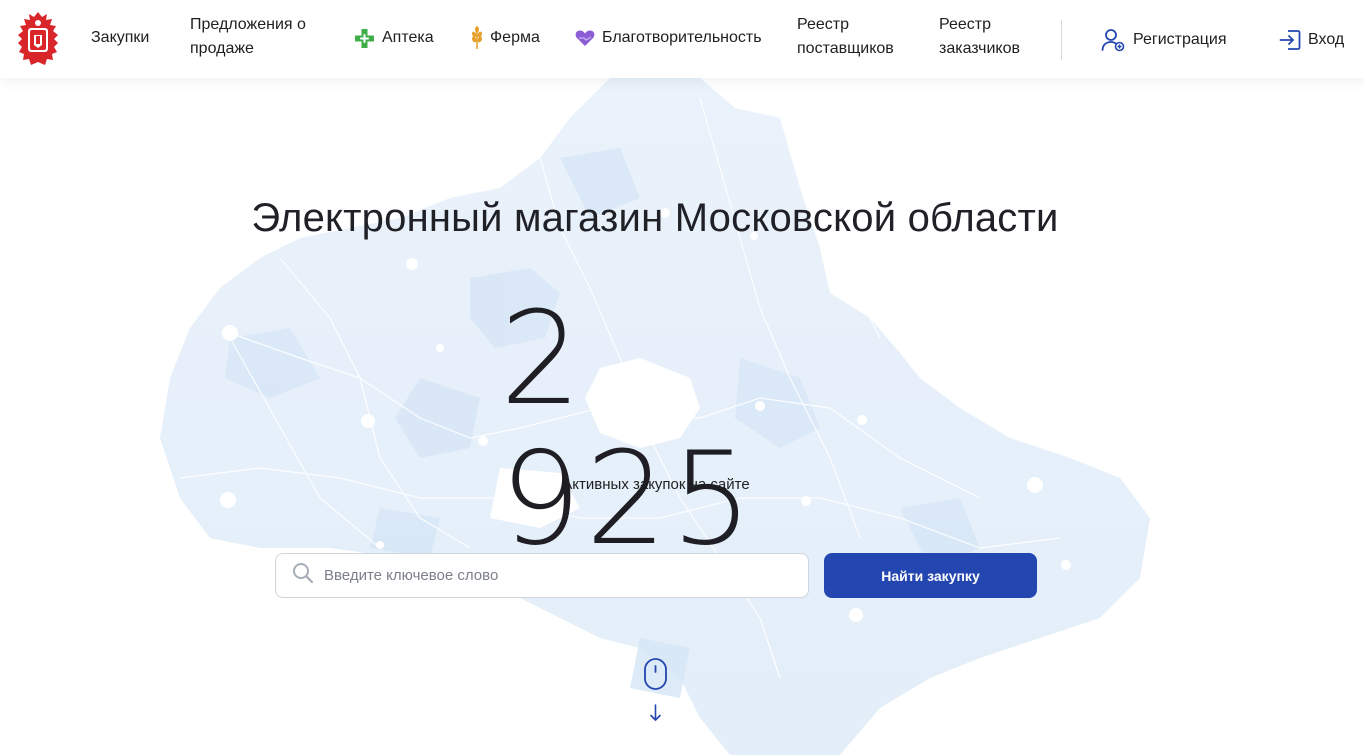 The image size is (1365, 755). I want to click on nav-suppliers-line2: поставщиков, so click(845, 48).